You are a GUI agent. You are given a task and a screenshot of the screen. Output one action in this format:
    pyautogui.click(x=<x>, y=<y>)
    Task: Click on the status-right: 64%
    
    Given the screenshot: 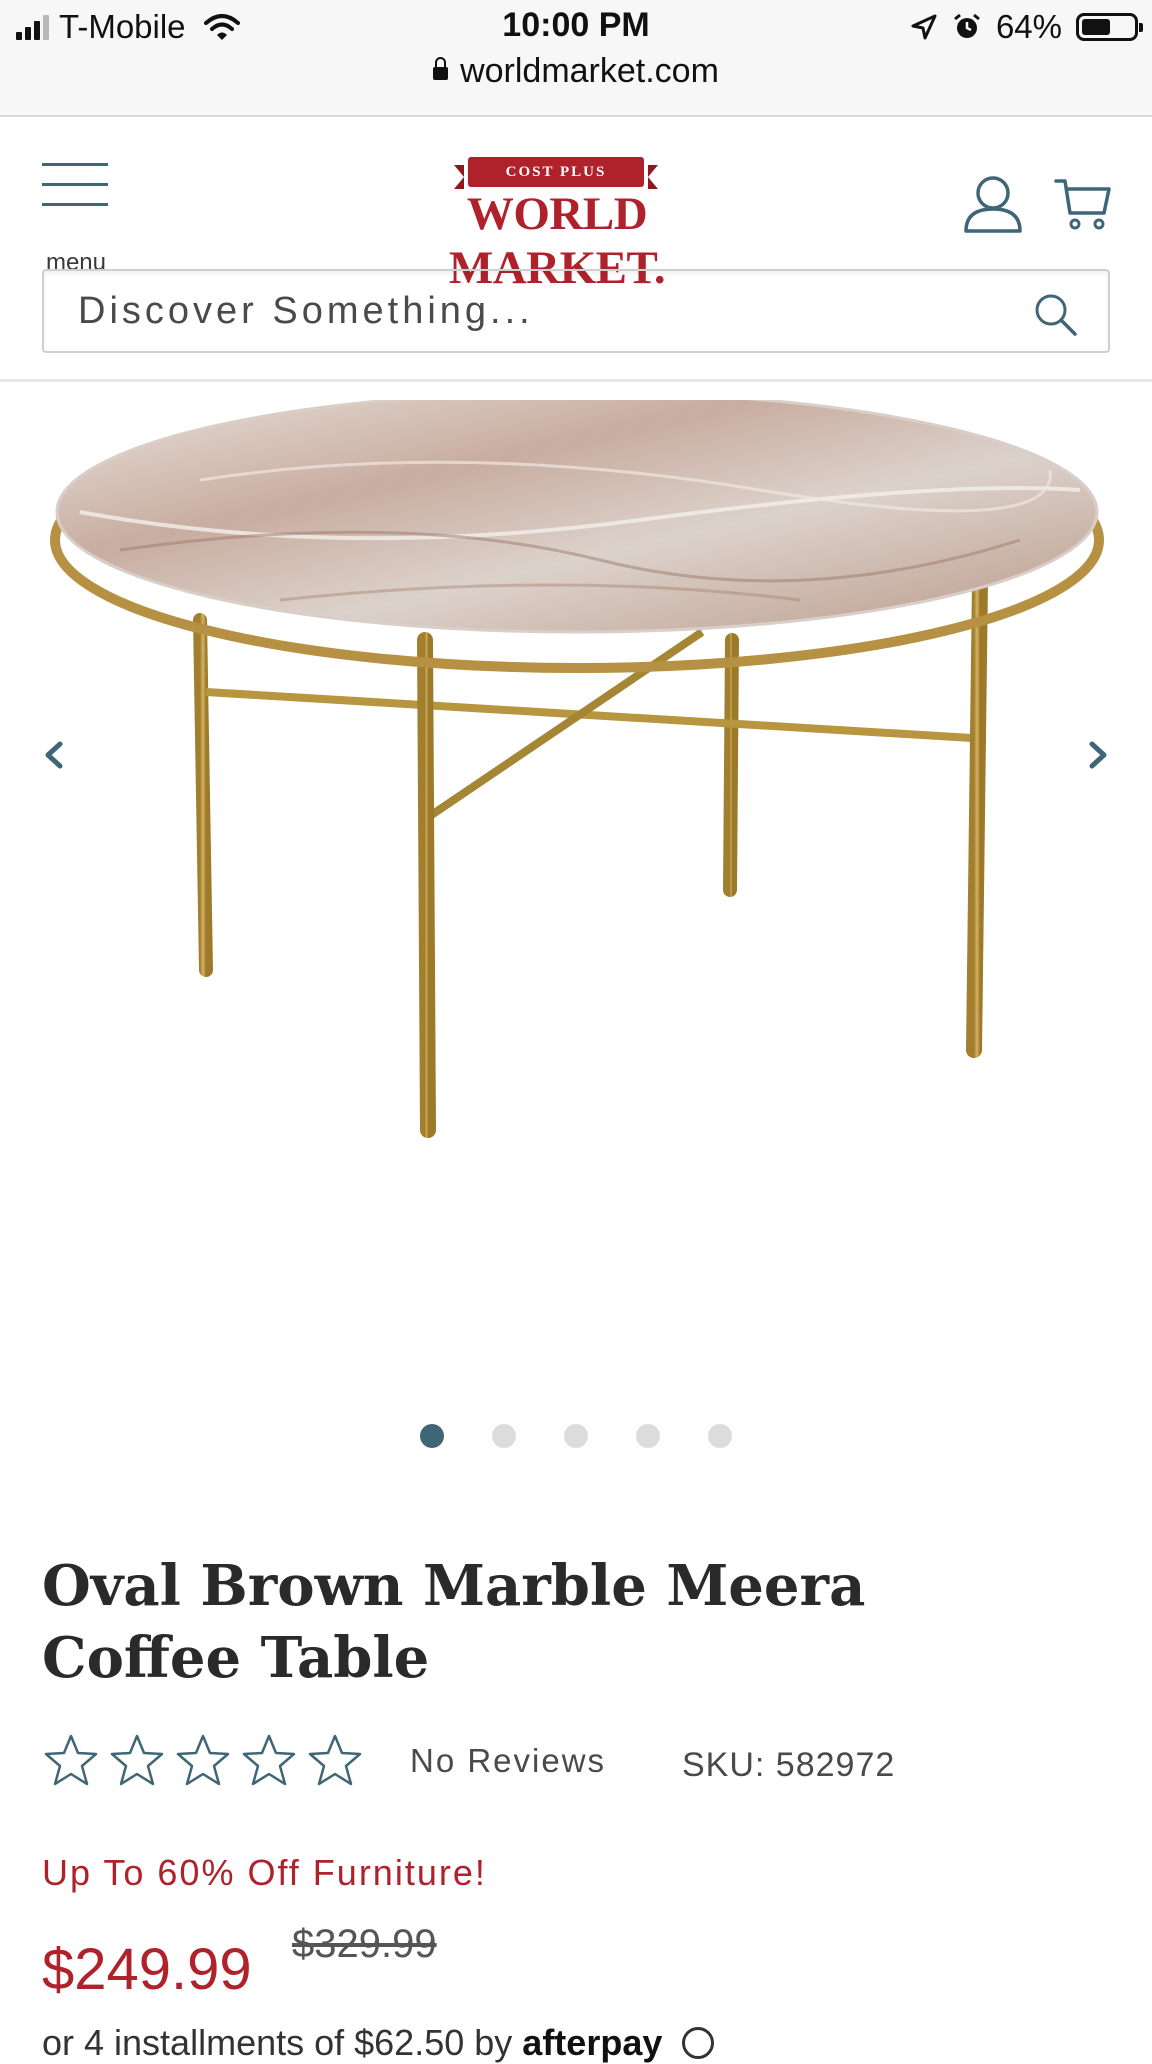 What is the action you would take?
    pyautogui.click(x=1026, y=27)
    